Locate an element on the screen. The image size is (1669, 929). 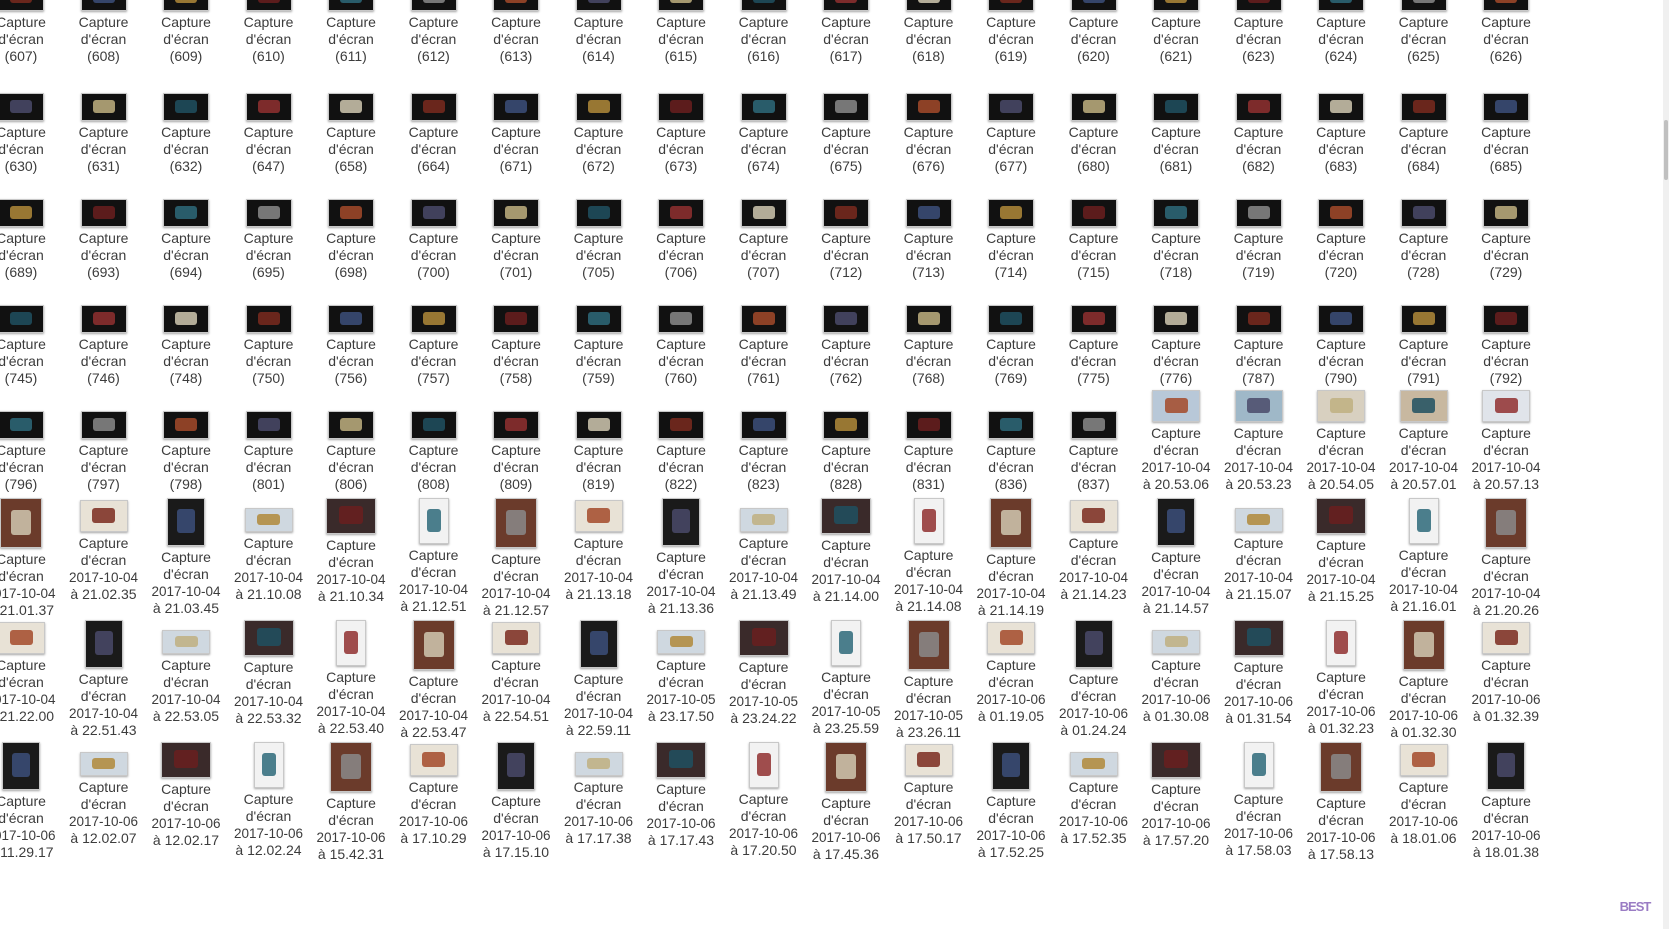
file-item: Capture d'écran (698) is located at coordinates (351, 228).